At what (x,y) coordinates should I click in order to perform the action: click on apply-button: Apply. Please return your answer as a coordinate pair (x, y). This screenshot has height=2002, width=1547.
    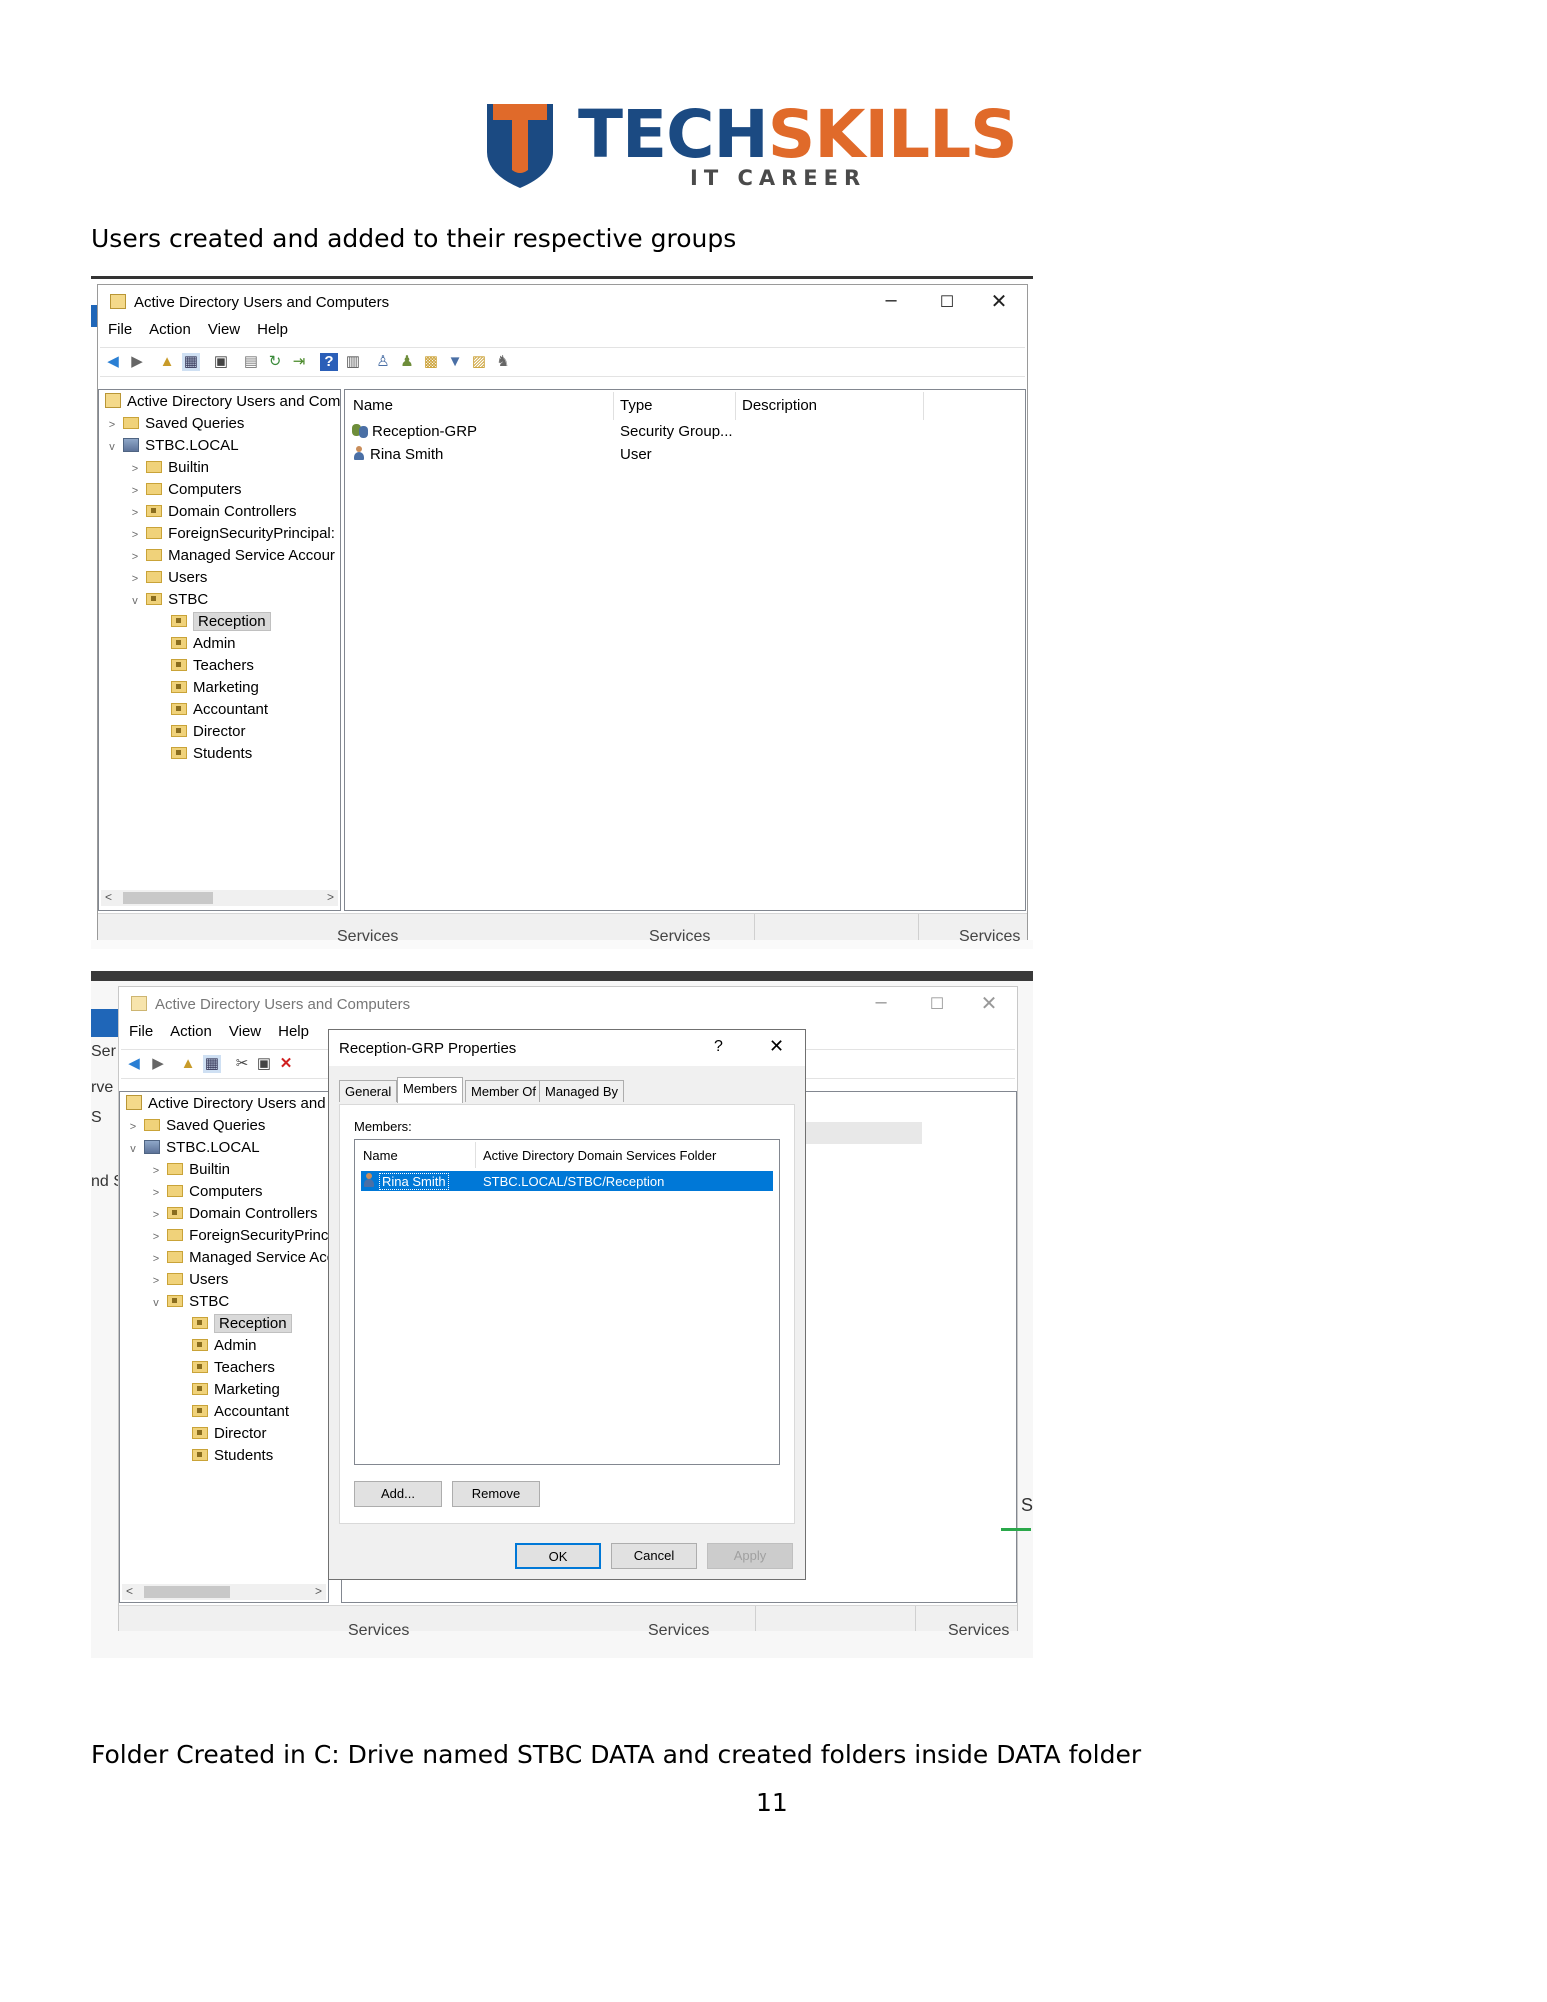
    Looking at the image, I should click on (750, 1556).